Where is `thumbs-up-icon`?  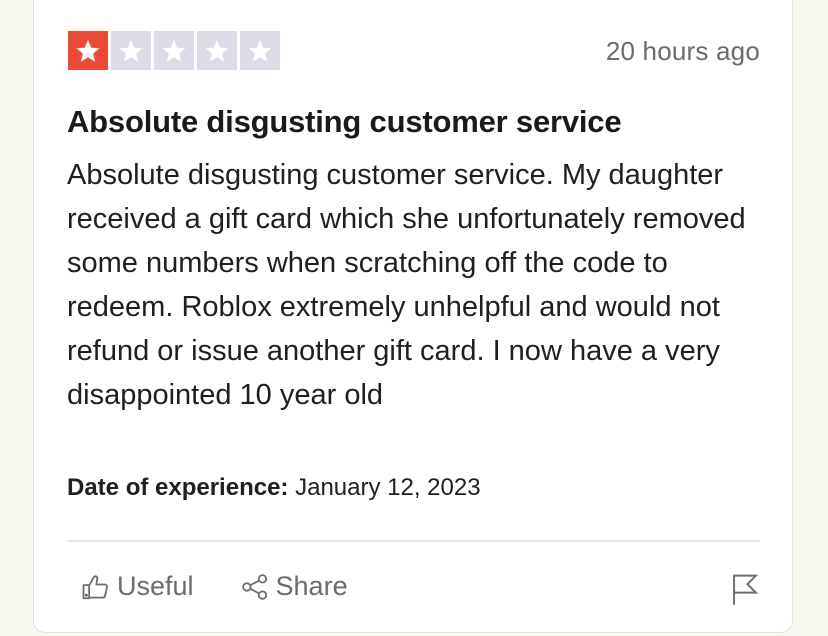 thumbs-up-icon is located at coordinates (95, 586).